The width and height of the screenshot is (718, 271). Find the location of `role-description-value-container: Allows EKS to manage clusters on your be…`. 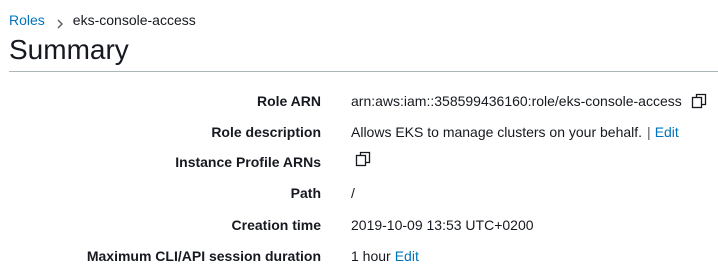

role-description-value-container: Allows EKS to manage clusters on your be… is located at coordinates (515, 132).